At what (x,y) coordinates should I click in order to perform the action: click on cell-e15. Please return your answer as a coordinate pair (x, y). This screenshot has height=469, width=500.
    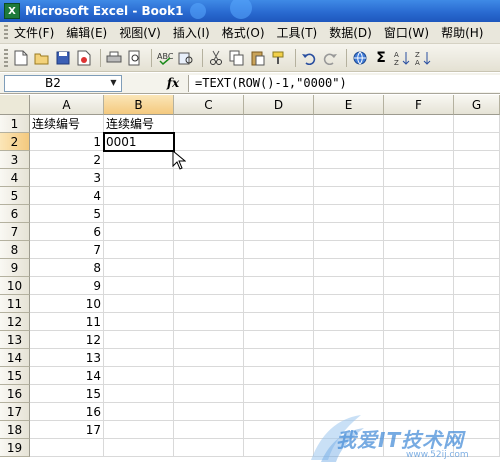
    Looking at the image, I should click on (349, 376).